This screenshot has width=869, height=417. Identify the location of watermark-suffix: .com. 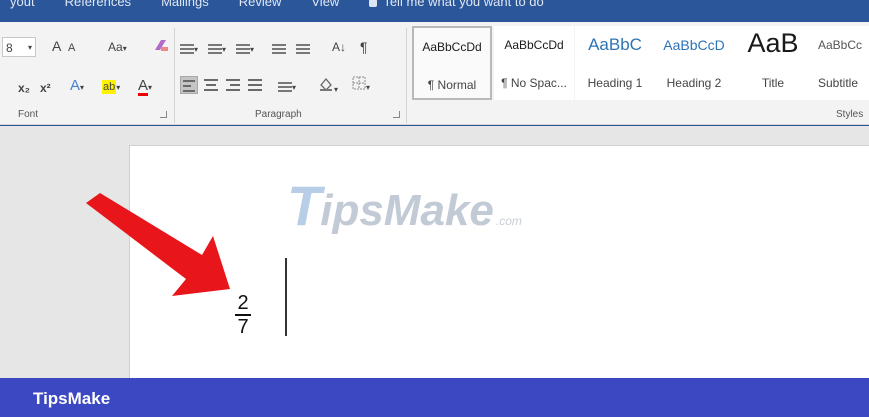
(508, 221).